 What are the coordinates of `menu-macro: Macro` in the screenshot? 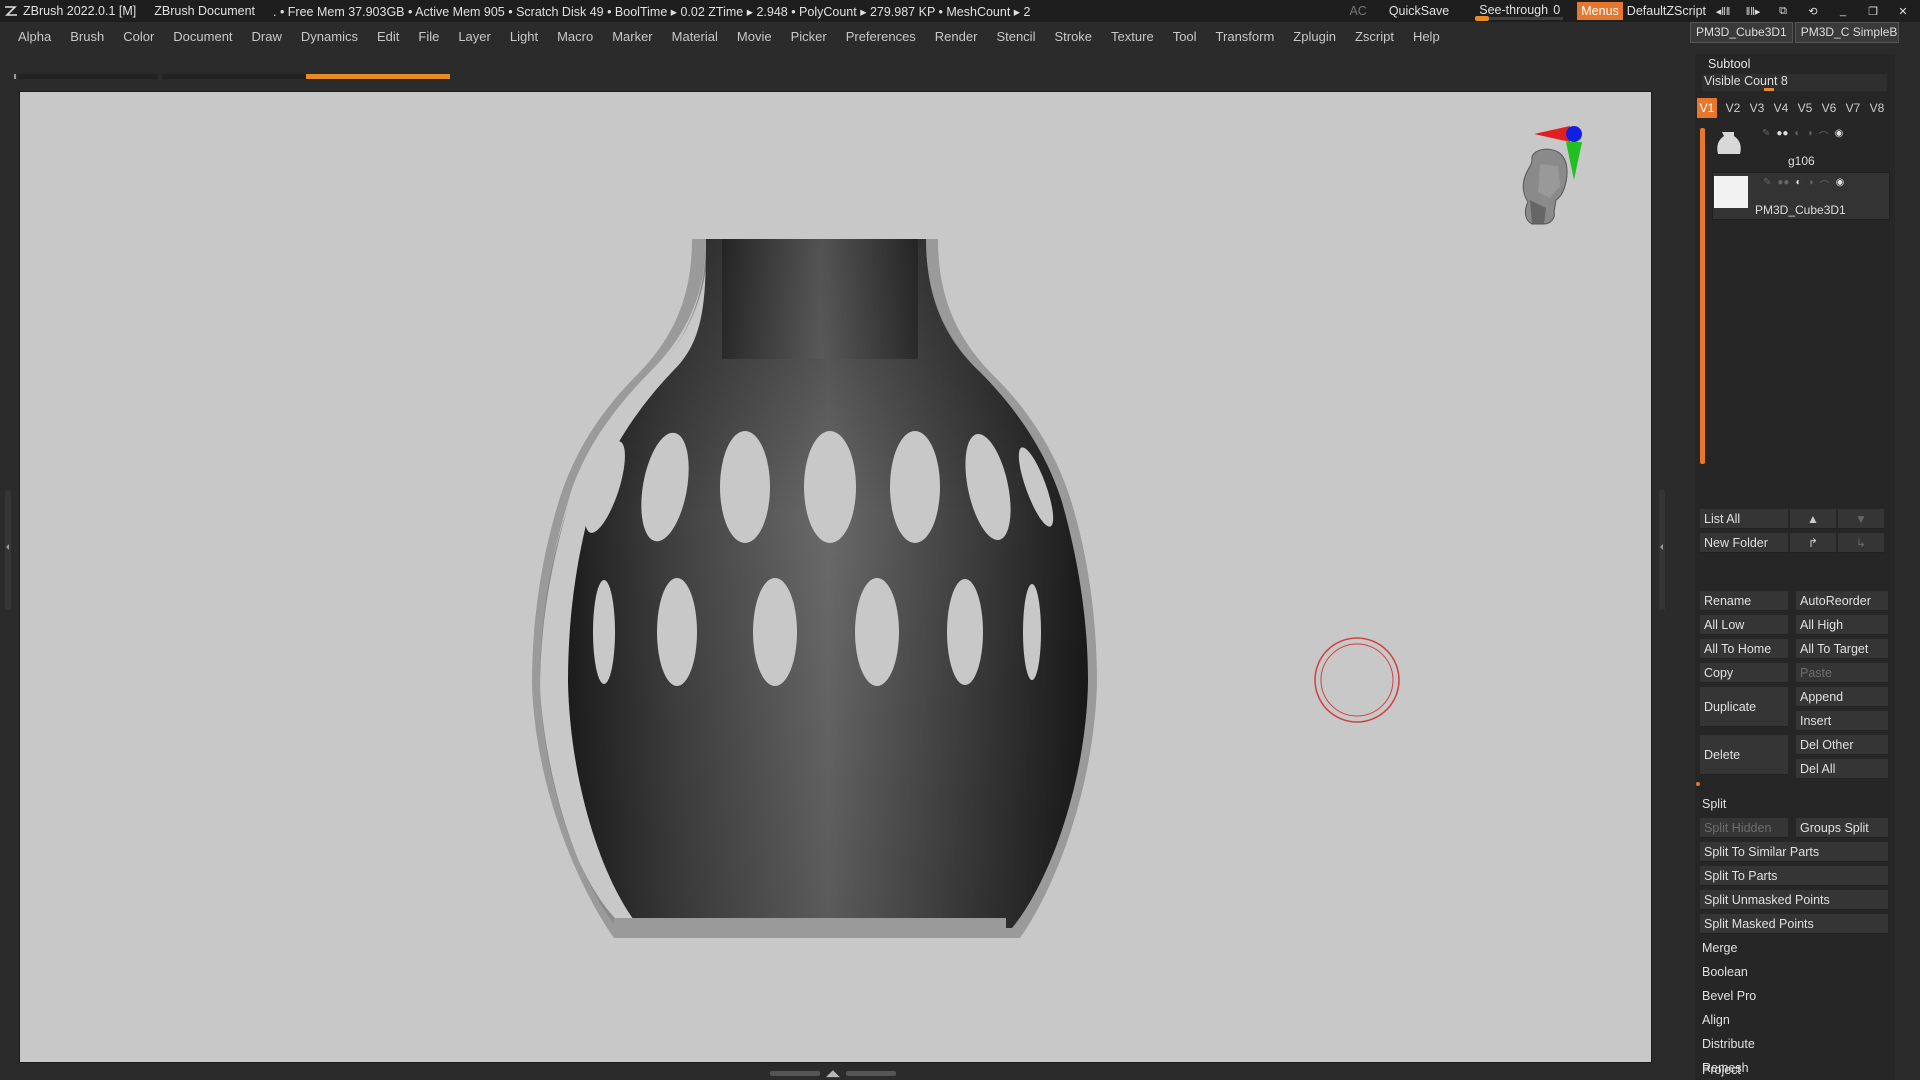 It's located at (575, 36).